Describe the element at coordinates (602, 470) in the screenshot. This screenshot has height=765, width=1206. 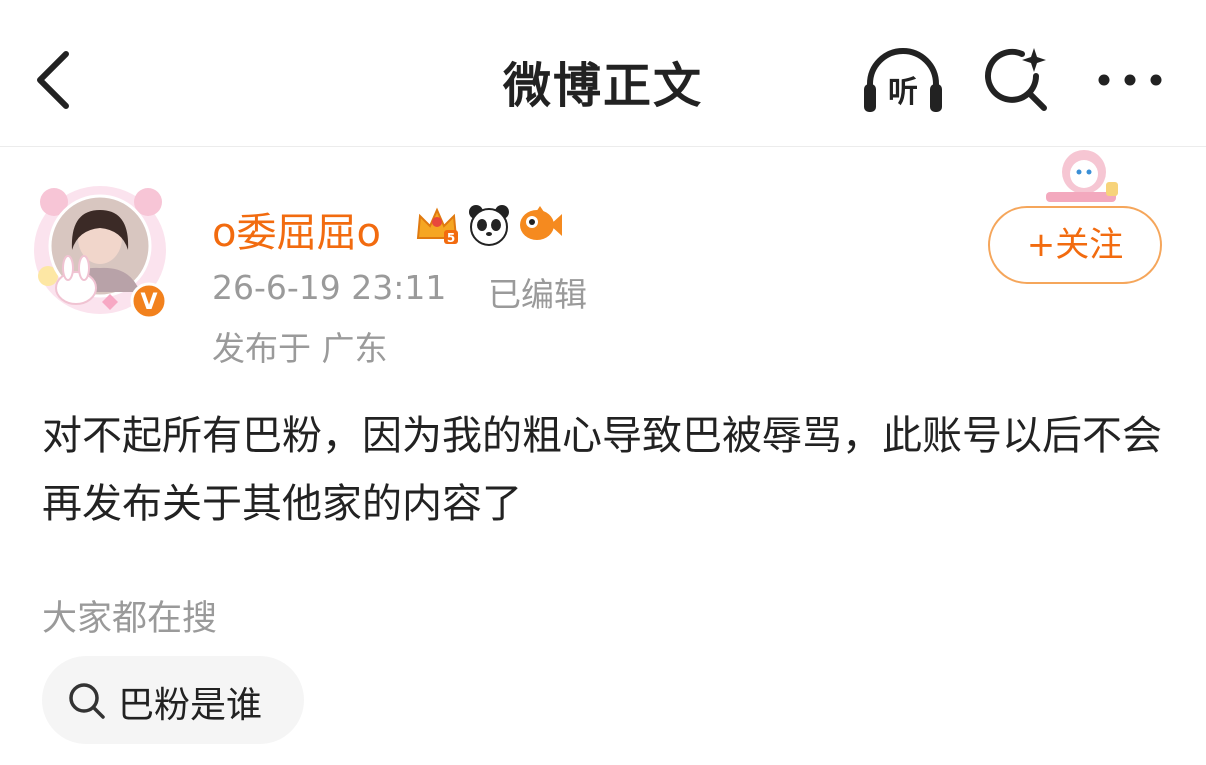
I see `post-content: 对不起所有巴粉，因为我的粗心导致巴被辱骂，此账号以后不会再发布关于其他家的内容了` at that location.